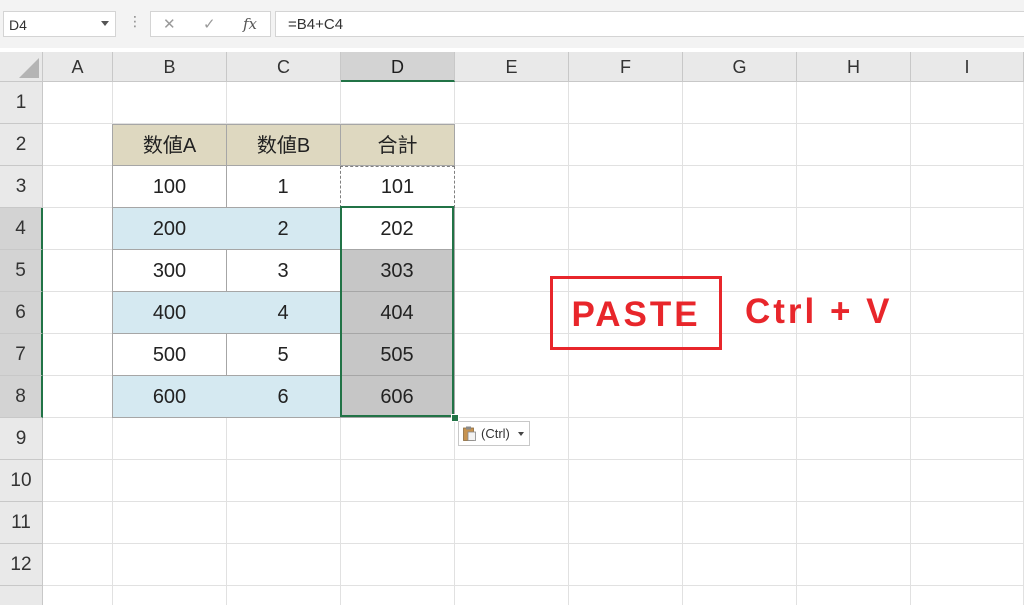 Image resolution: width=1024 pixels, height=605 pixels. Describe the element at coordinates (135, 21) in the screenshot. I see `vertical-dots-icon: ⋮` at that location.